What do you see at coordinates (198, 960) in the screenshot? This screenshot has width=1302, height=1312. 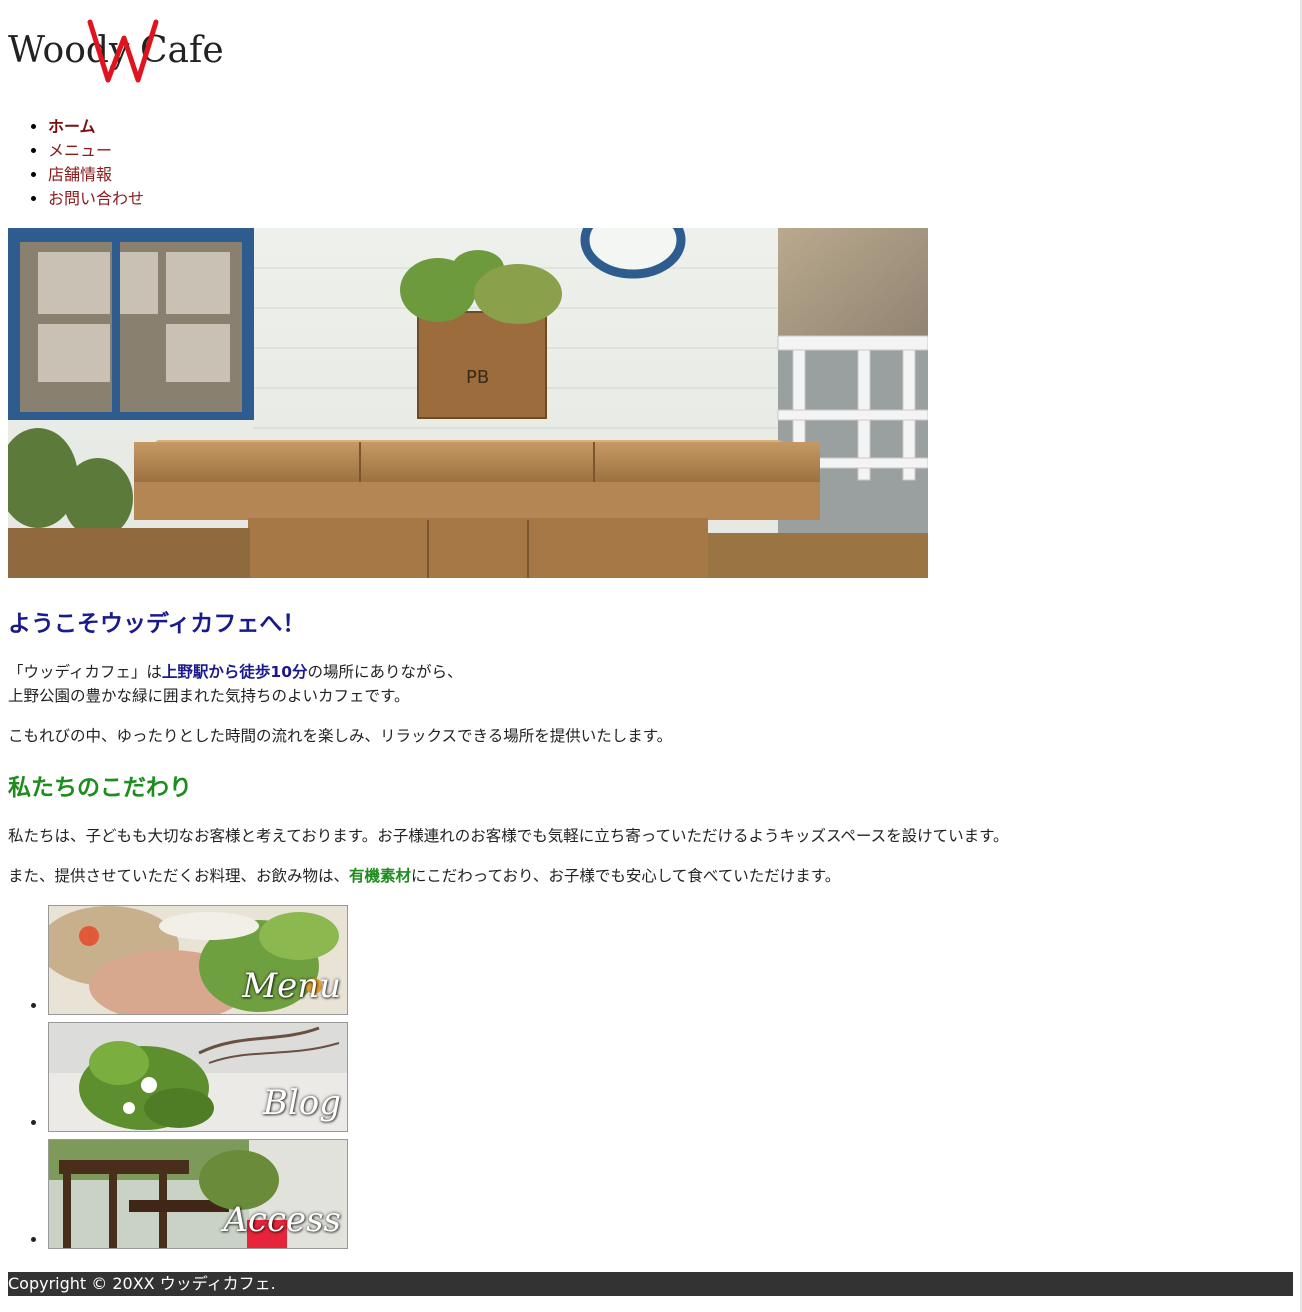 I see `menu-banner-link: Menu` at bounding box center [198, 960].